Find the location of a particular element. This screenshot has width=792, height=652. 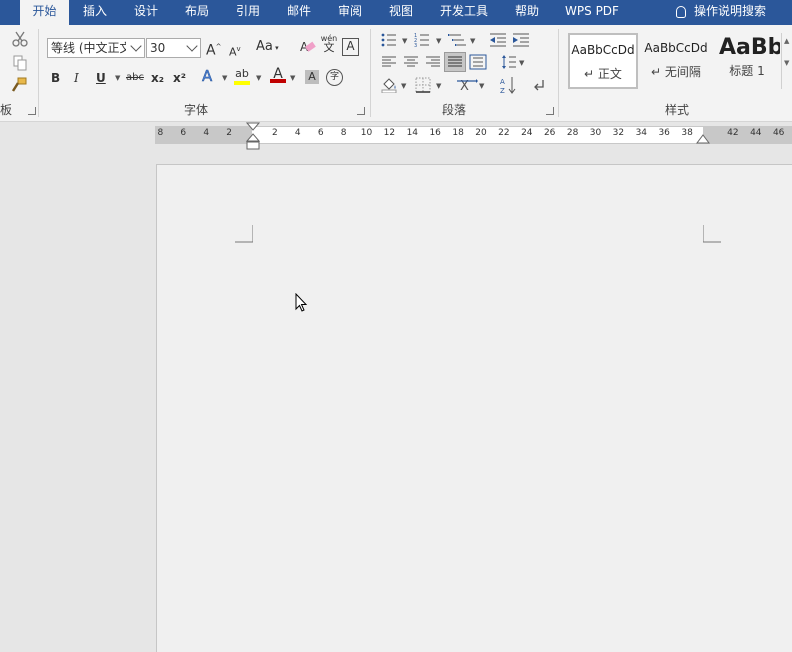

character-shading-label: A is located at coordinates (312, 76).